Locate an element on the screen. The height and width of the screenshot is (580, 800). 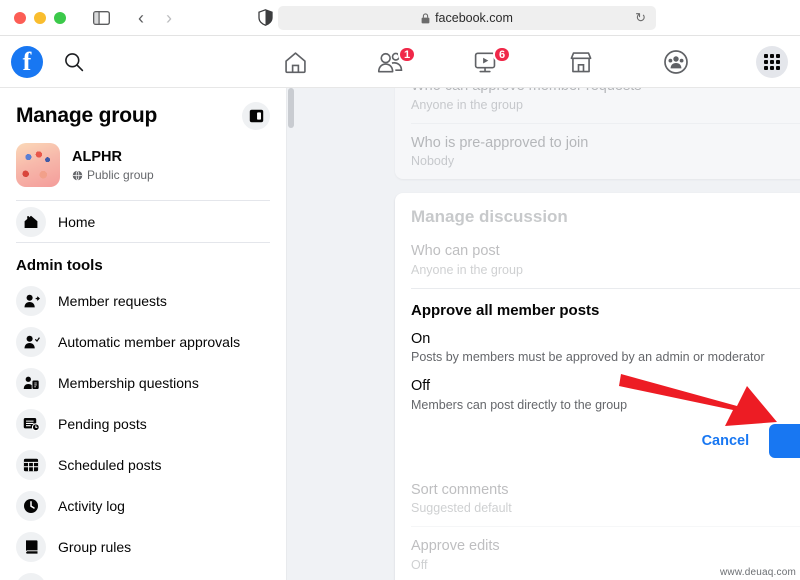
sidebar-item-scheduled-posts: Scheduled posts is located at coordinates (143, 464).